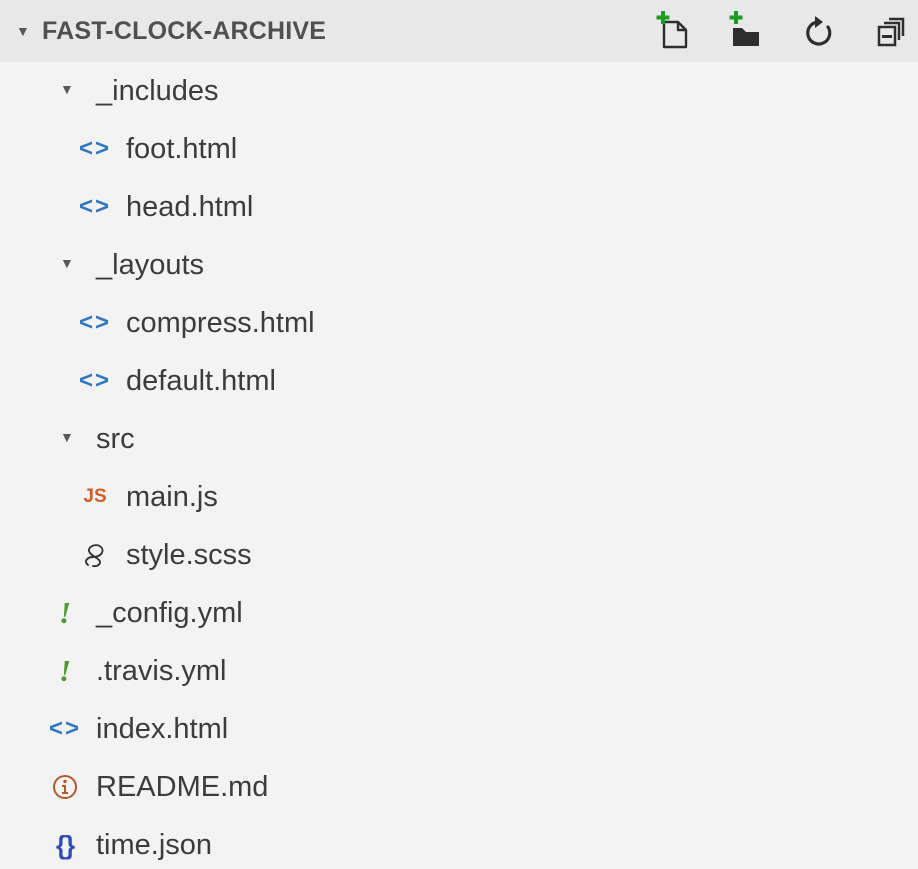 The height and width of the screenshot is (869, 918). What do you see at coordinates (189, 555) in the screenshot?
I see `file-label: style.scss` at bounding box center [189, 555].